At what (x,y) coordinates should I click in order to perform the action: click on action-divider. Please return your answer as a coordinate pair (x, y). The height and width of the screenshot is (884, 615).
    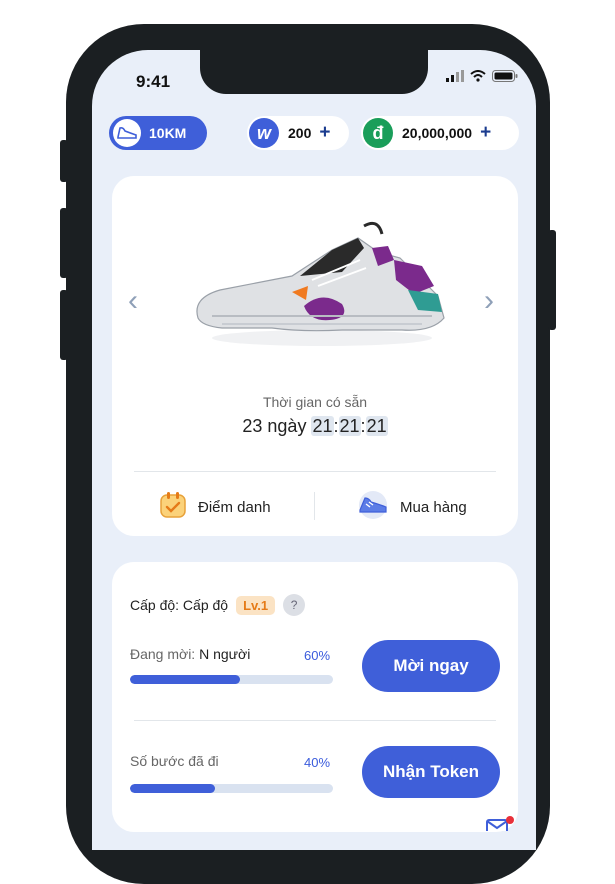
    Looking at the image, I should click on (314, 506).